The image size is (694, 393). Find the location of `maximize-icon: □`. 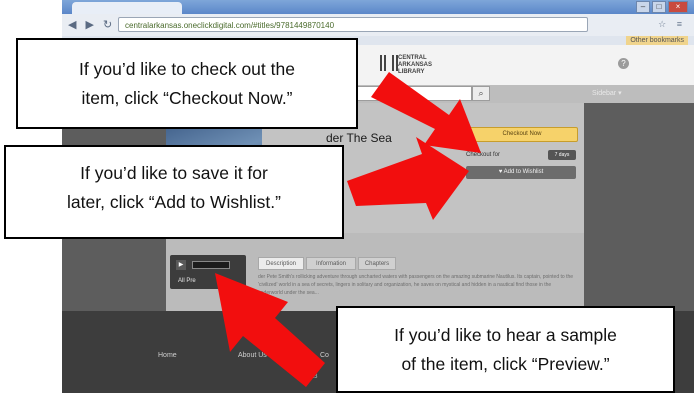

maximize-icon: □ is located at coordinates (659, 7).